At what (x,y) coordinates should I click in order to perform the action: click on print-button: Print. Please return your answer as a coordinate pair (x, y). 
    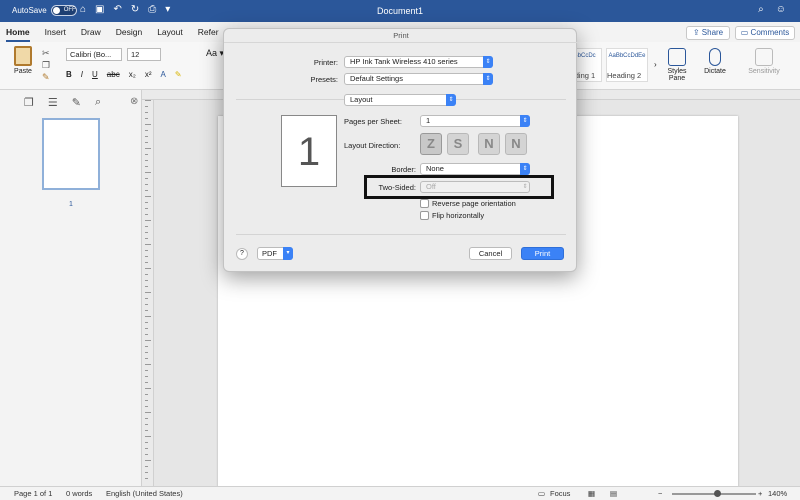
    Looking at the image, I should click on (542, 253).